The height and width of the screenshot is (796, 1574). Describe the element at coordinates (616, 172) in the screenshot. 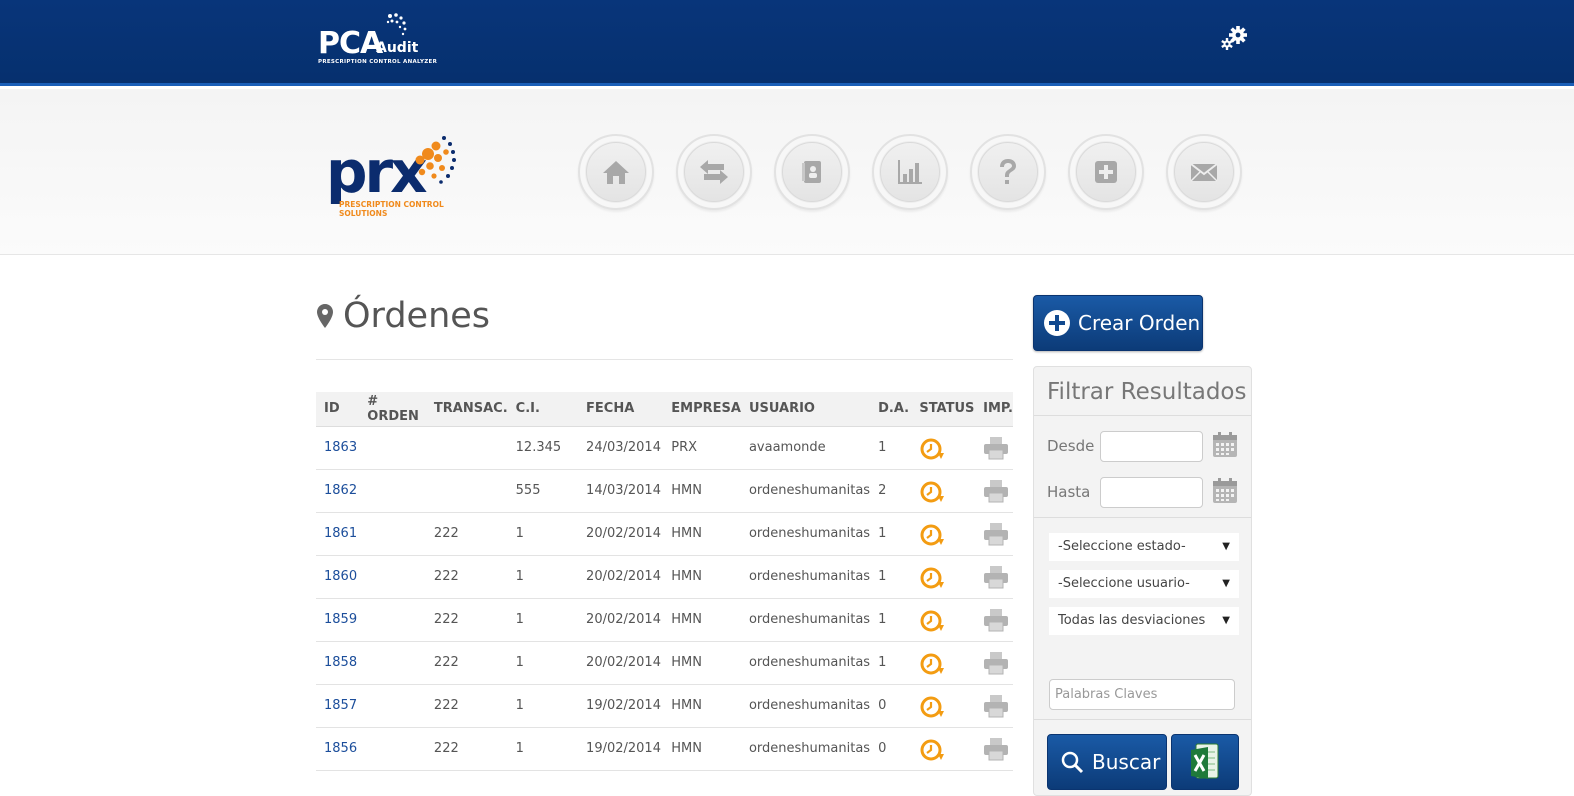

I see `nav-home-button` at that location.